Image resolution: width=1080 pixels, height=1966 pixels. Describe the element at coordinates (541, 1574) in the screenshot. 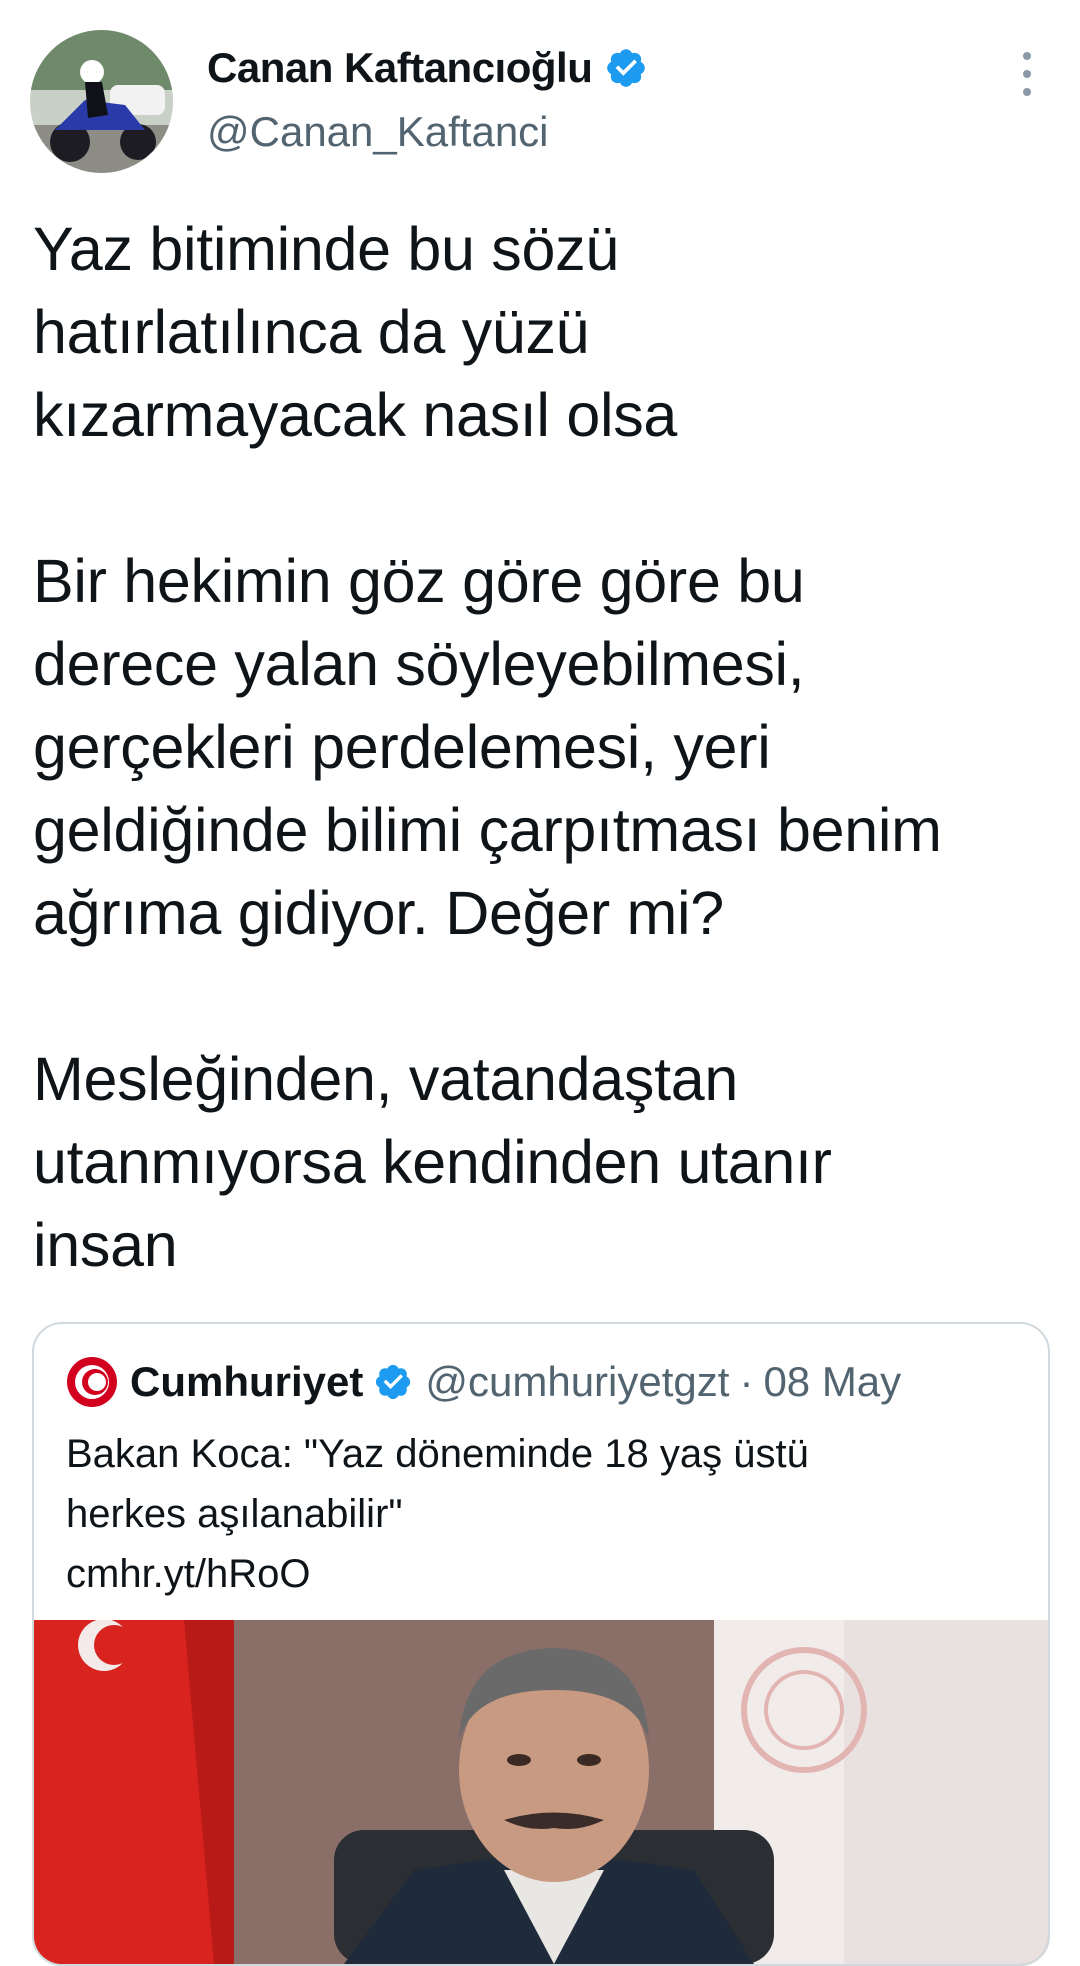

I see `quoted-tweet-link: cmhr.yt/hRoO` at that location.